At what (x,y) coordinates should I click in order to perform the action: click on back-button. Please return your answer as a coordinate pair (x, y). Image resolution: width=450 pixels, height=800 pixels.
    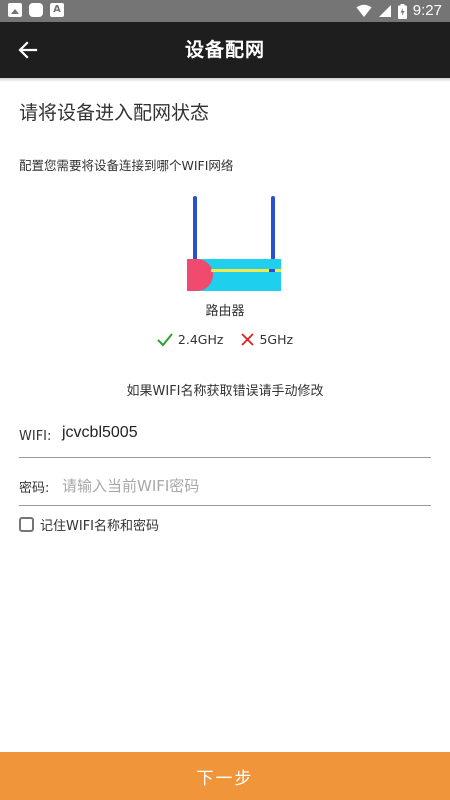
    Looking at the image, I should click on (28, 50).